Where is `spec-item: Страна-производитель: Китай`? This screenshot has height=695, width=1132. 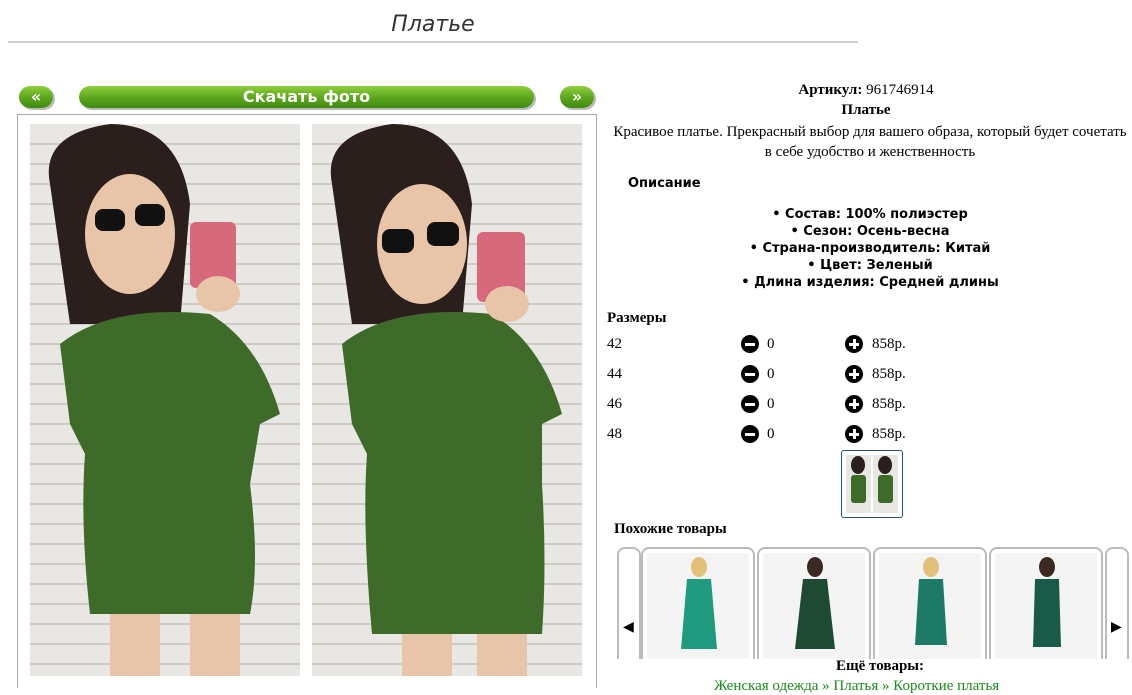 spec-item: Страна-производитель: Китай is located at coordinates (866, 248).